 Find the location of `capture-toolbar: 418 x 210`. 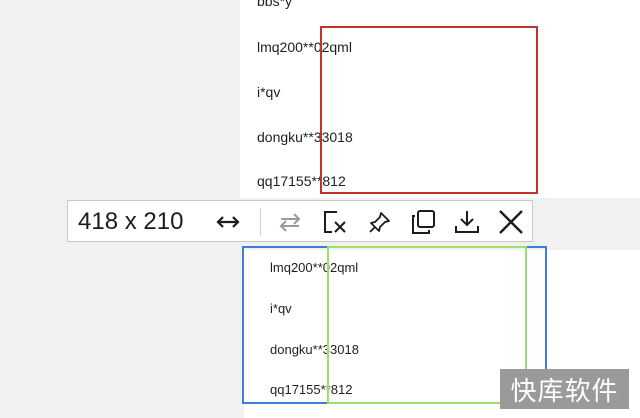

capture-toolbar: 418 x 210 is located at coordinates (300, 221).